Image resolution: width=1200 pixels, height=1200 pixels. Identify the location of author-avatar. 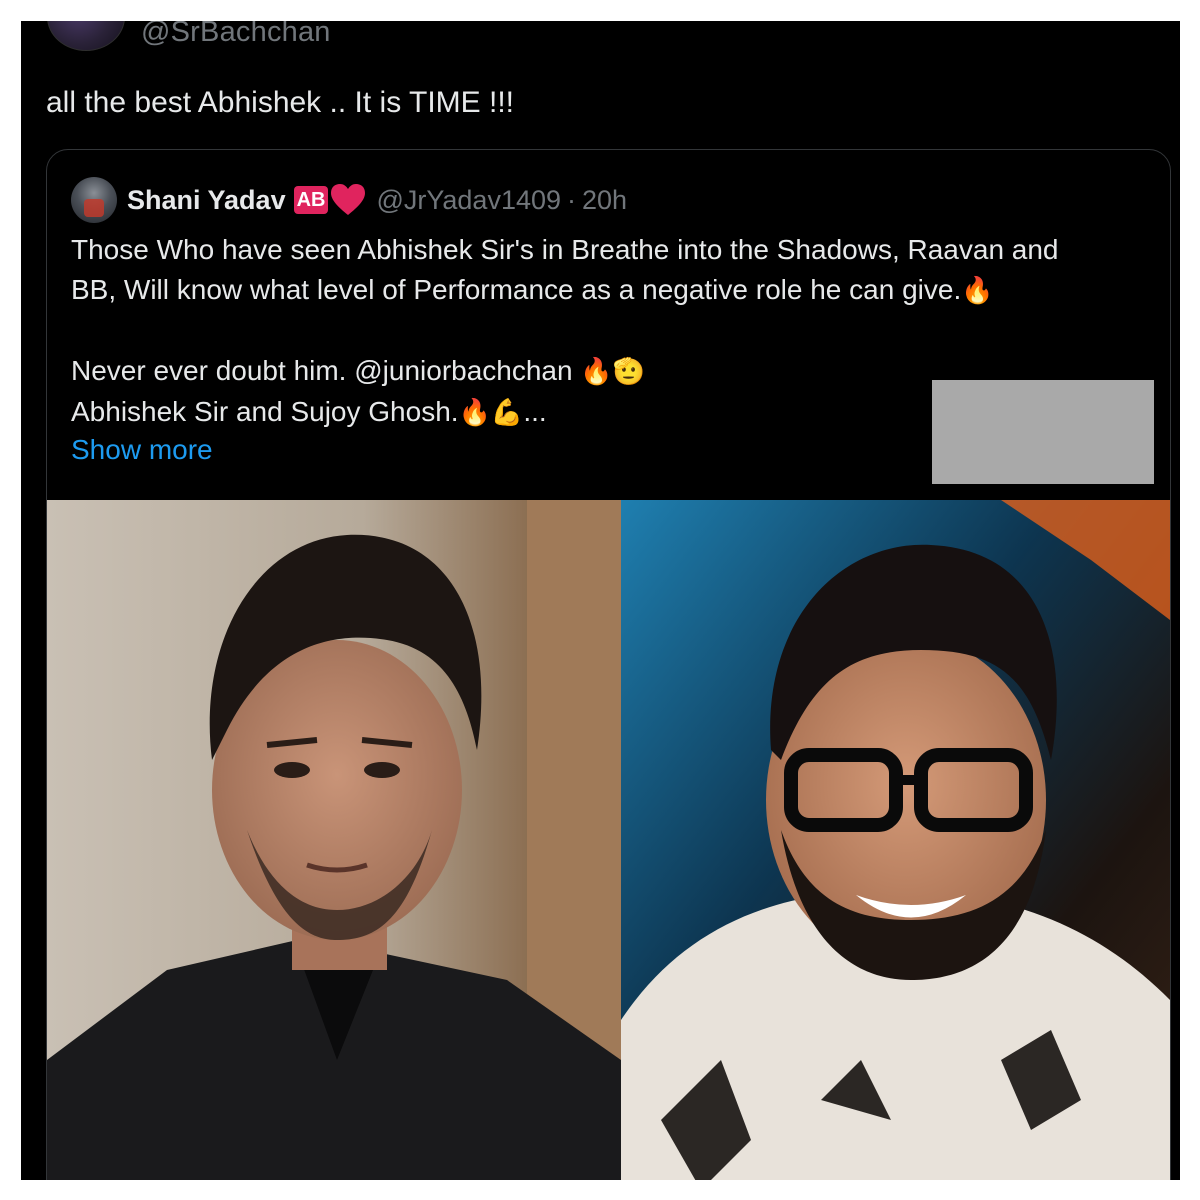
(86, 36).